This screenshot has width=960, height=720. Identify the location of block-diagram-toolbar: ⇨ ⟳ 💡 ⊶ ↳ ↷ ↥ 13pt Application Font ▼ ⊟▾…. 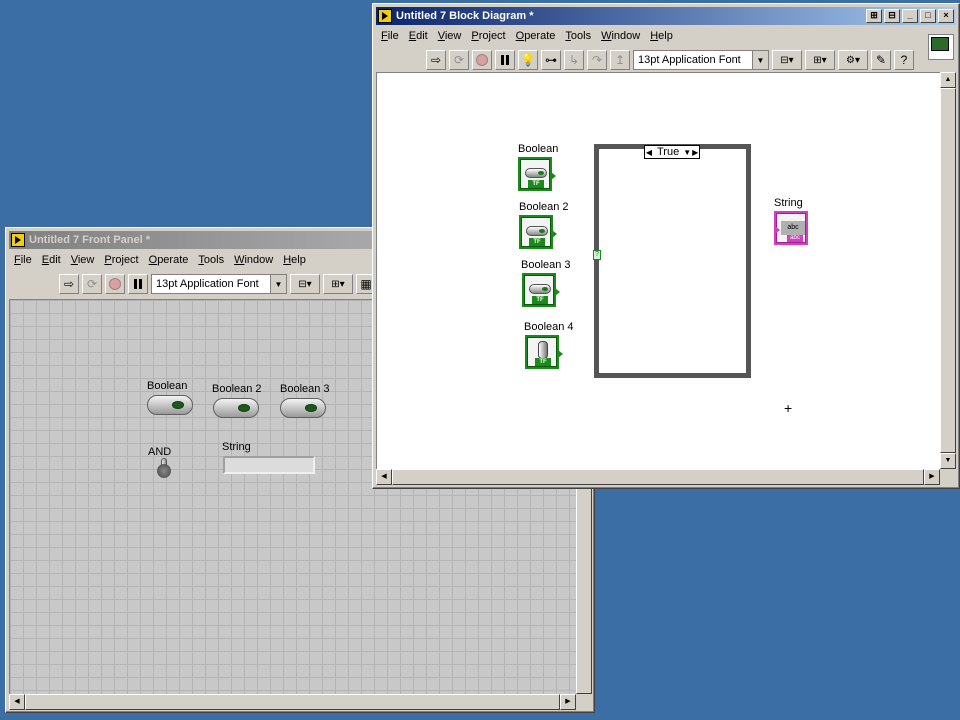
(666, 60).